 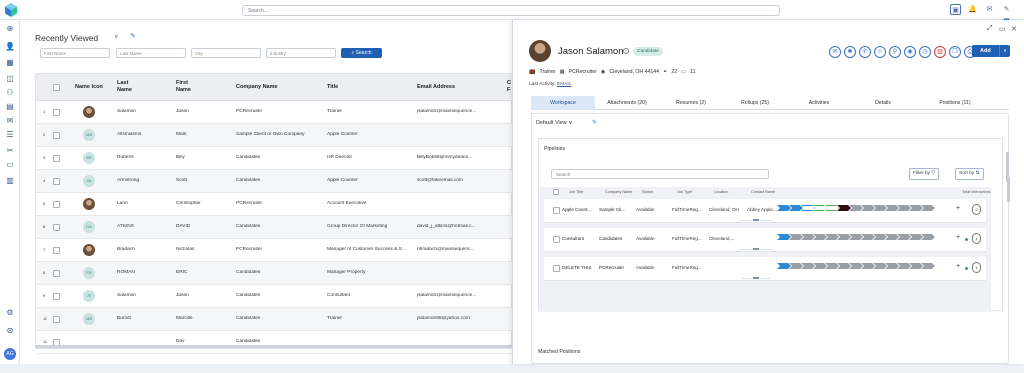 I want to click on industry-filter: Industry, so click(x=301, y=53).